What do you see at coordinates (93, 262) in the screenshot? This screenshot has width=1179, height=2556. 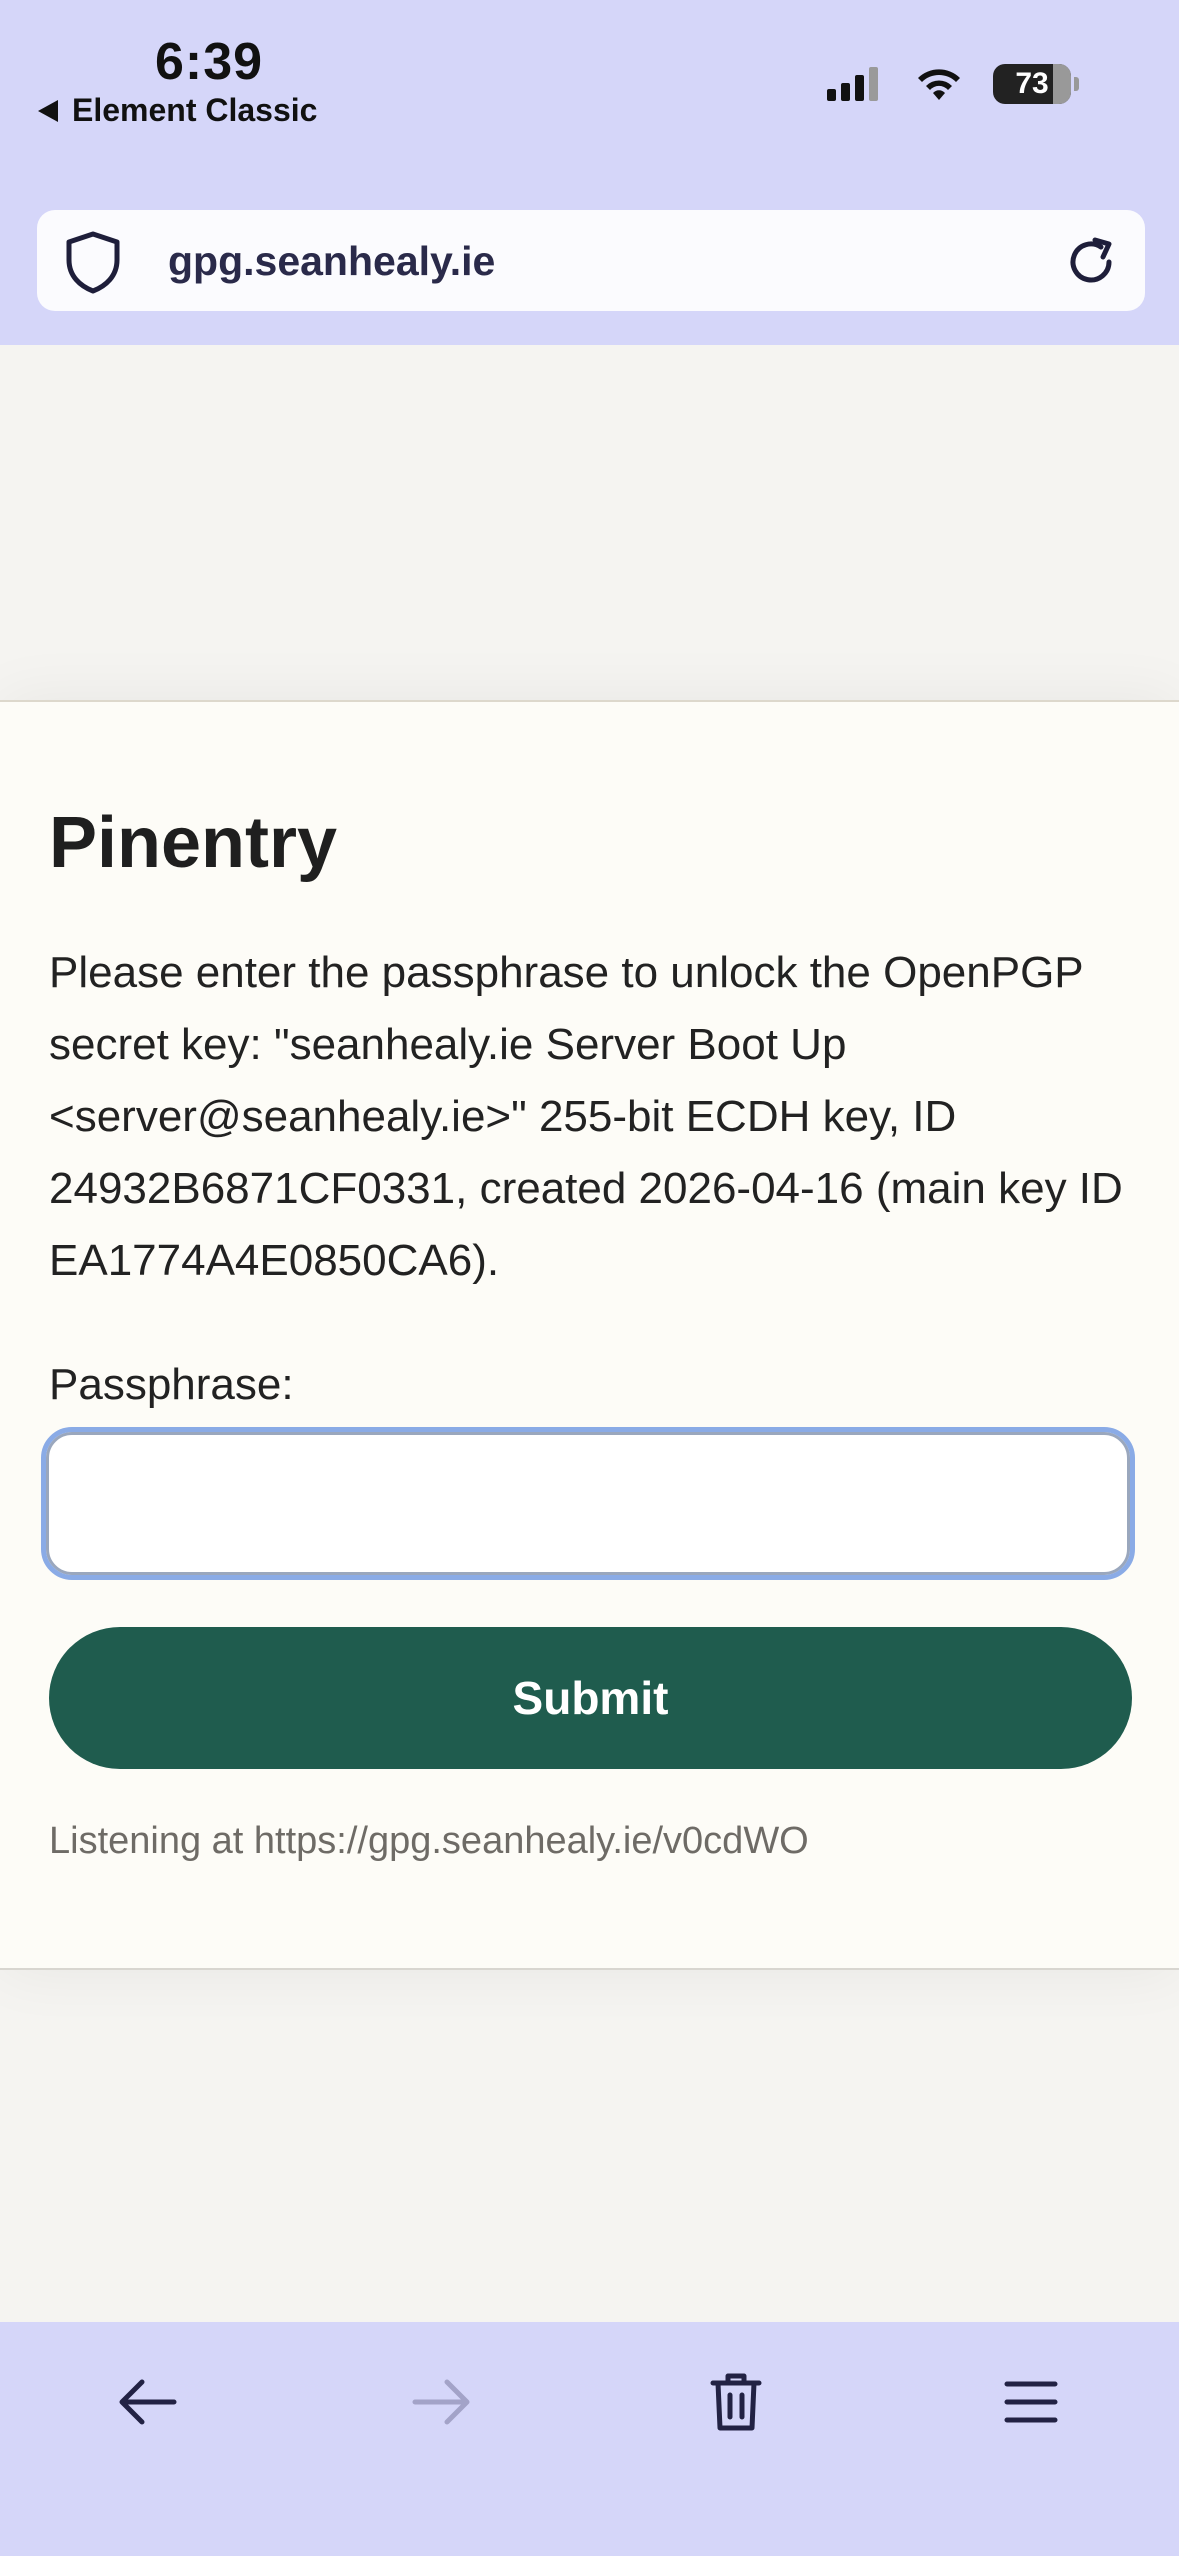 I see `shield-icon` at bounding box center [93, 262].